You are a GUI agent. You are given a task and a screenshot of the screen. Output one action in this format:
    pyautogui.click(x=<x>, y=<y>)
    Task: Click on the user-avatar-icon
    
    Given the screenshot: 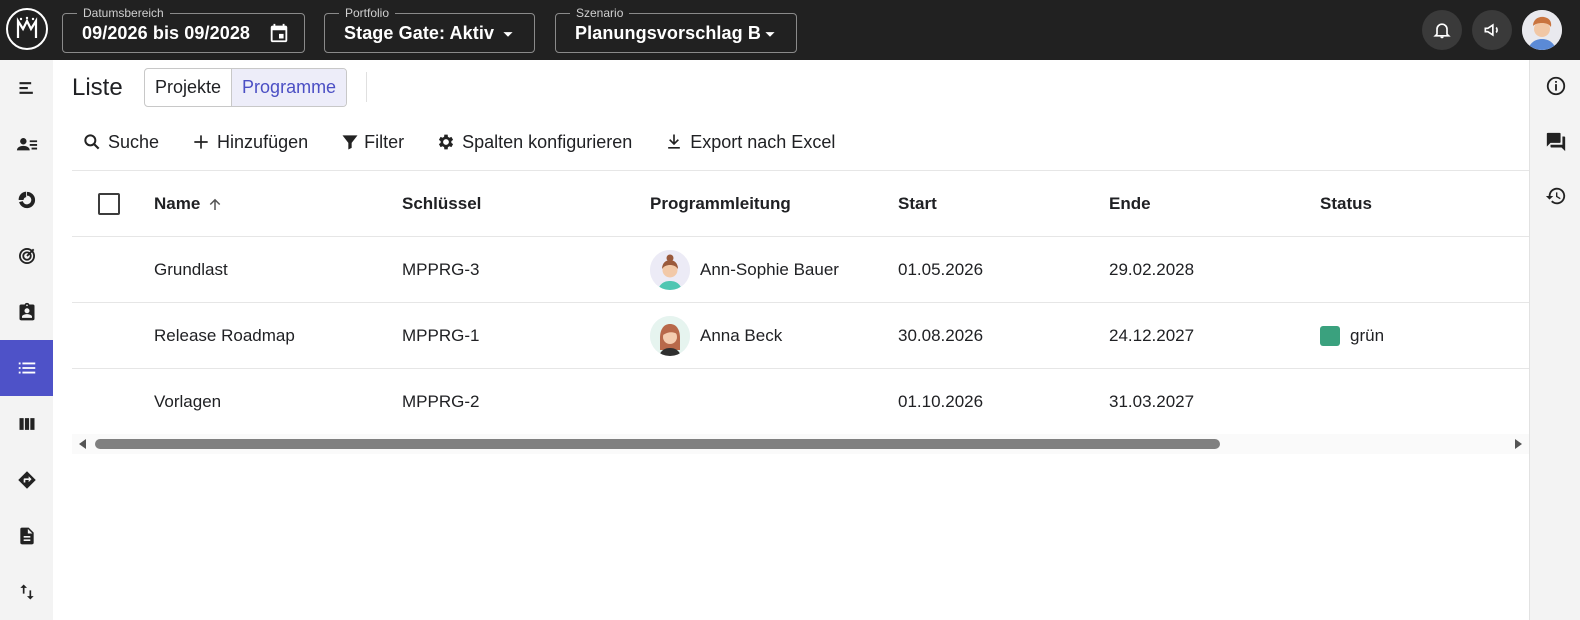 What is the action you would take?
    pyautogui.click(x=1542, y=30)
    